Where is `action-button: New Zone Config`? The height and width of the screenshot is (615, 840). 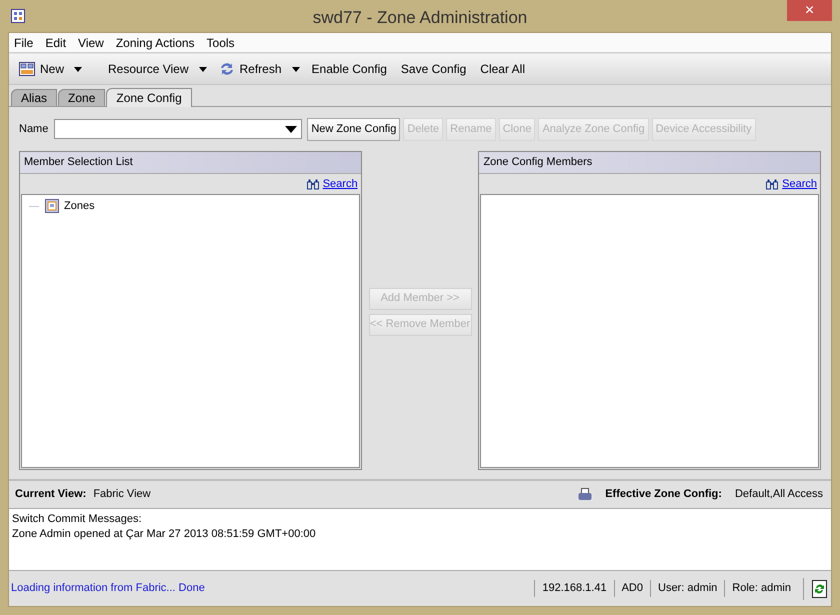 action-button: New Zone Config is located at coordinates (353, 129).